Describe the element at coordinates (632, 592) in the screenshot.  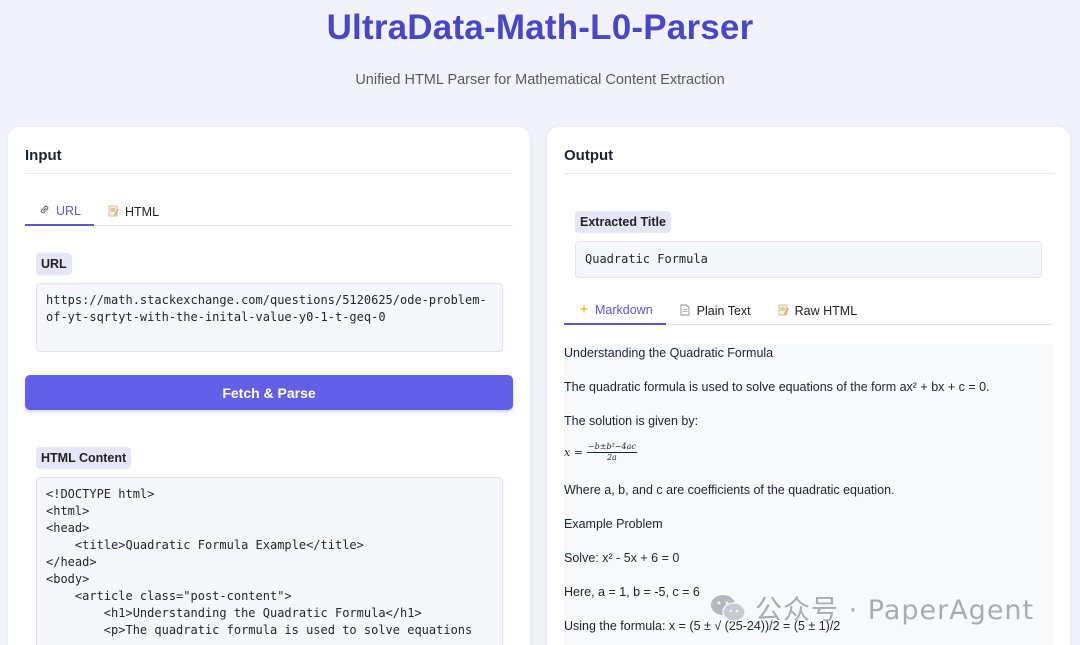
I see `md-paragraph: Here, a = 1, b = -5, c = 6` at that location.